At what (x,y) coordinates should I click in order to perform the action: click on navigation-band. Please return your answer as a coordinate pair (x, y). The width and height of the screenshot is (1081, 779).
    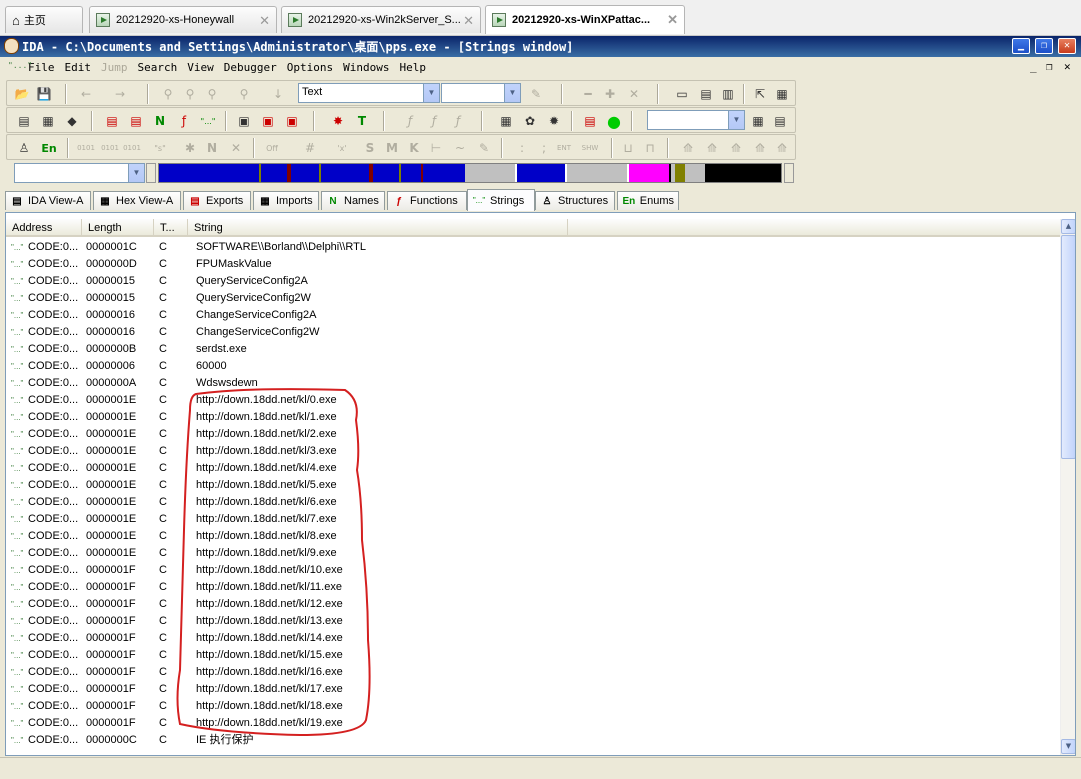
    Looking at the image, I should click on (470, 173).